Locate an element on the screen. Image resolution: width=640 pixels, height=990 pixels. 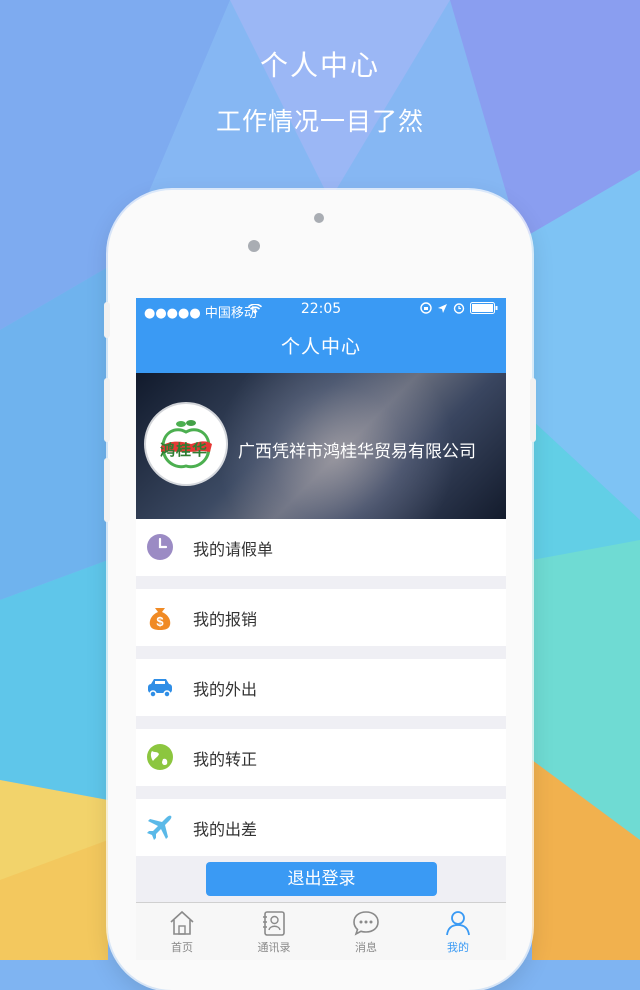
promo-subtitle: 工作情况一目了然 is located at coordinates (319, 121).